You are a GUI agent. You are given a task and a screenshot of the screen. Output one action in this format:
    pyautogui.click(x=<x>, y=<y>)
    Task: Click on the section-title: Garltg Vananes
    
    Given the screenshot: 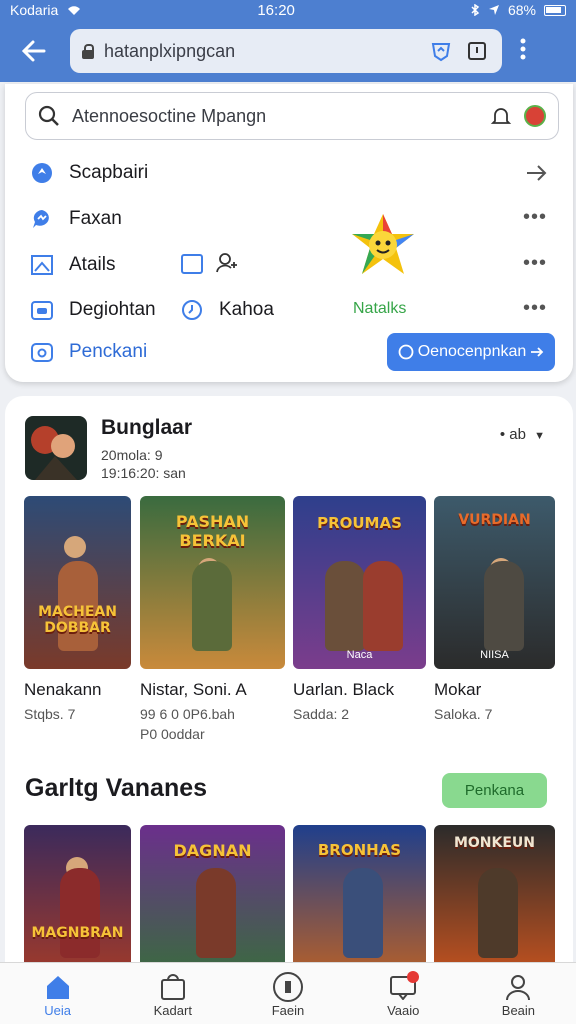 What is the action you would take?
    pyautogui.click(x=116, y=788)
    